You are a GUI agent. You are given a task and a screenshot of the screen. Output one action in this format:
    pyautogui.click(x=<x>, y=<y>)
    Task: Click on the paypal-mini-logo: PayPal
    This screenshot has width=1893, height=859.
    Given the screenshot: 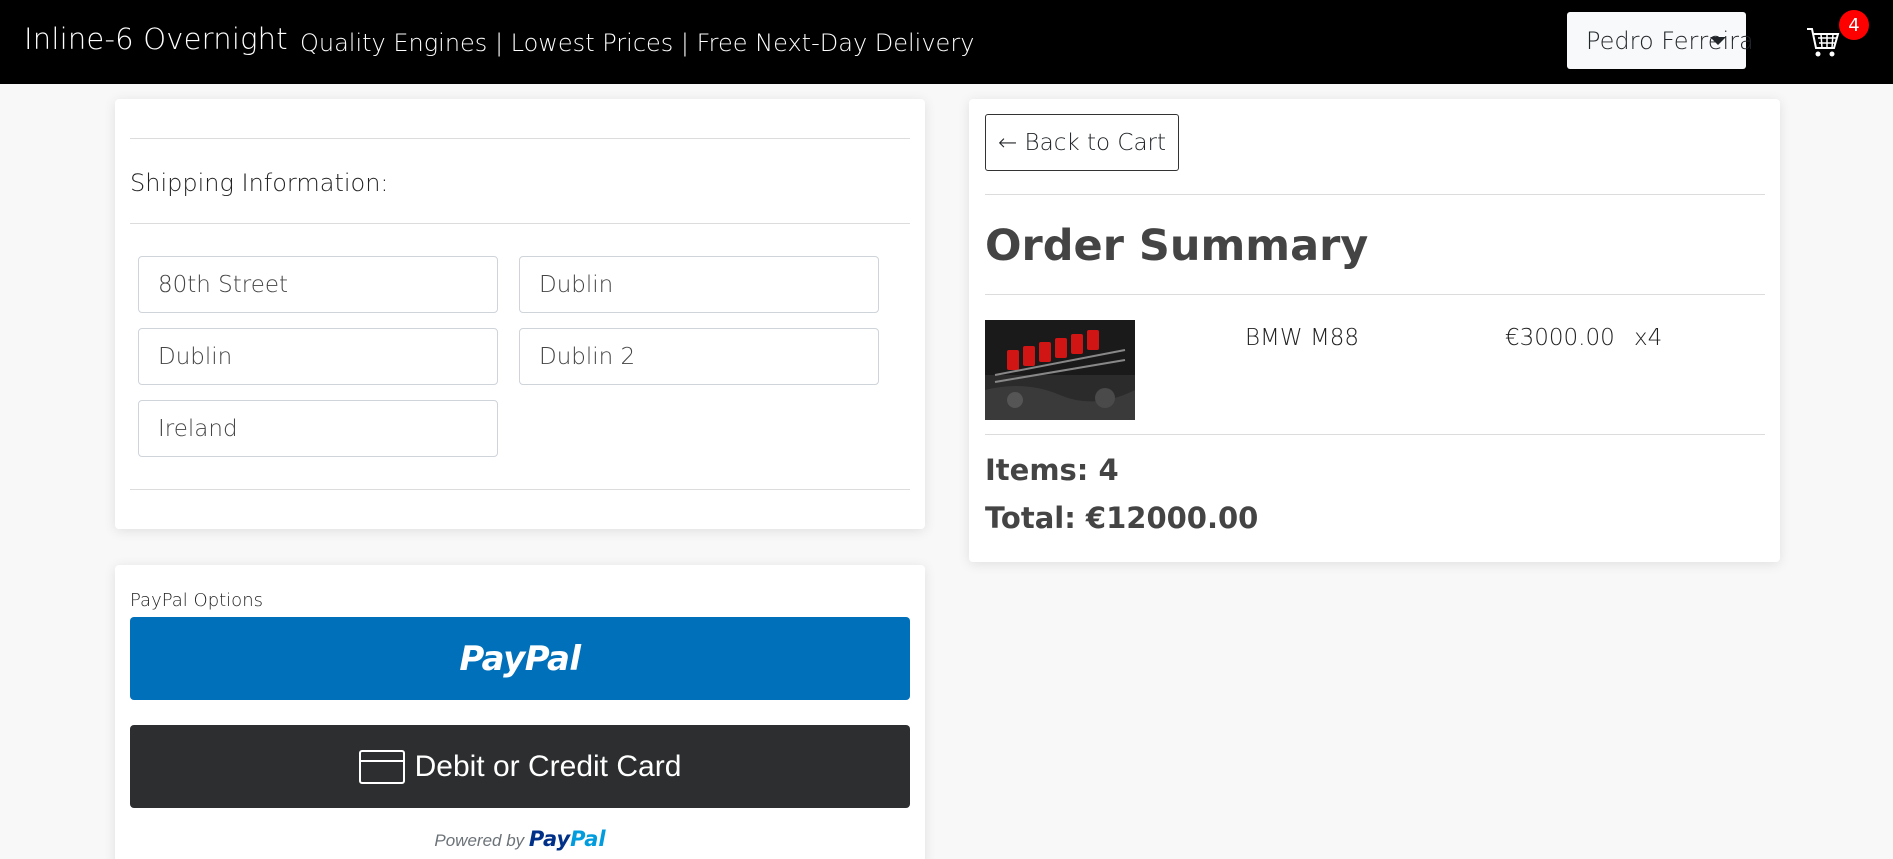 What is the action you would take?
    pyautogui.click(x=567, y=839)
    